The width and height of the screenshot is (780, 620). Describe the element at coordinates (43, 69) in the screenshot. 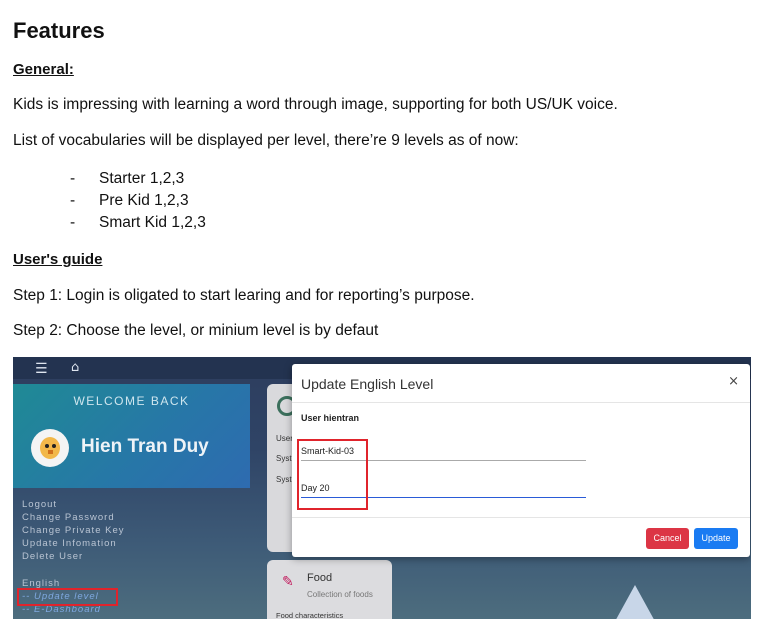

I see `general-heading: General:` at that location.